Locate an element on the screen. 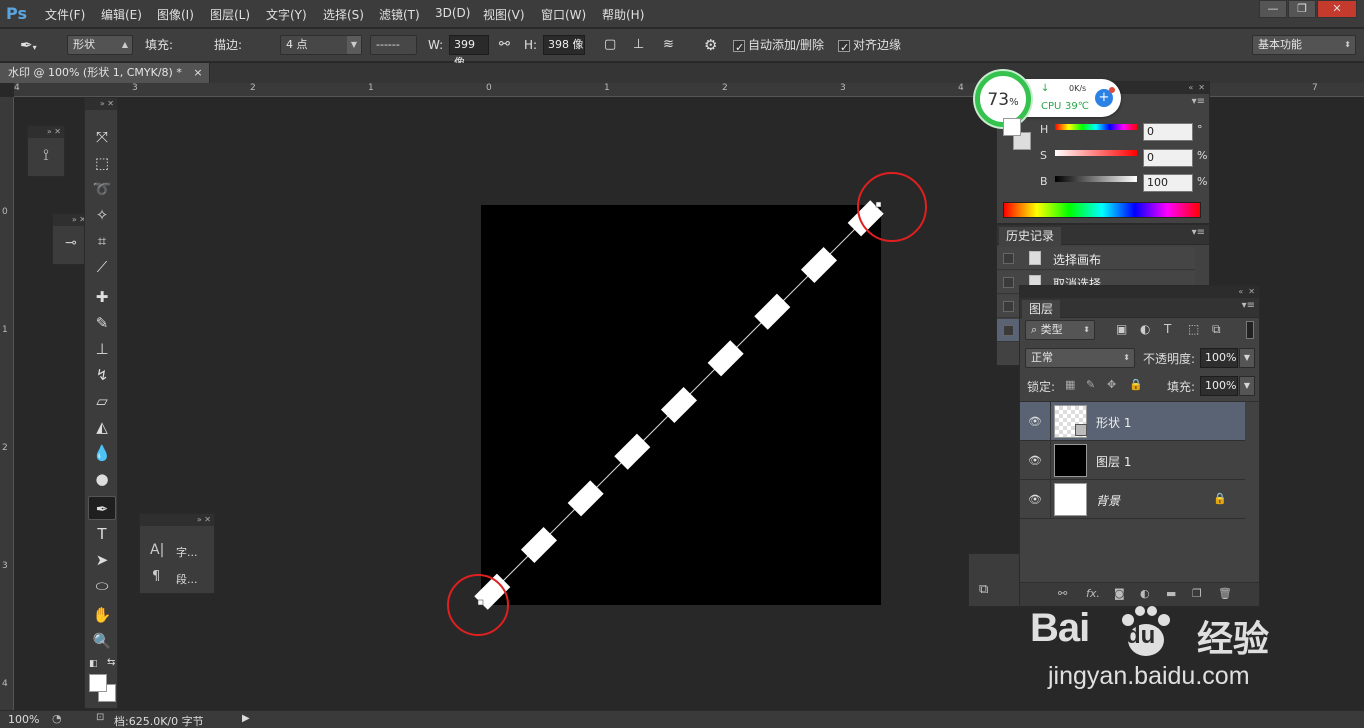 This screenshot has width=1364, height=728. layer-filter-dropdown: ⌕ 类型 ⬍ is located at coordinates (1060, 330).